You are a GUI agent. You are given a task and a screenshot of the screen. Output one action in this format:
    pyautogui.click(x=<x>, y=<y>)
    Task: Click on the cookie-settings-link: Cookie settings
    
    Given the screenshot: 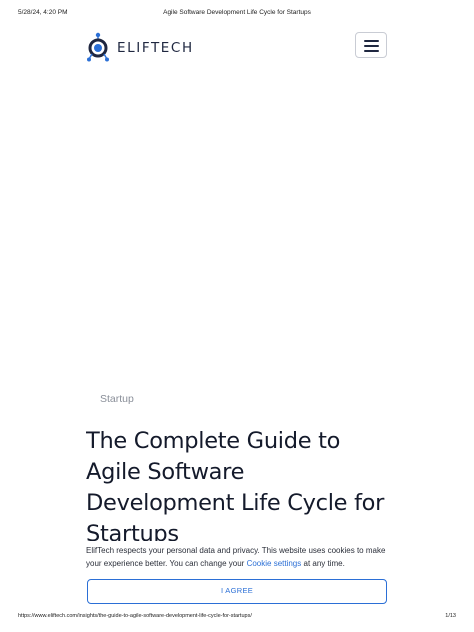 What is the action you would take?
    pyautogui.click(x=274, y=563)
    